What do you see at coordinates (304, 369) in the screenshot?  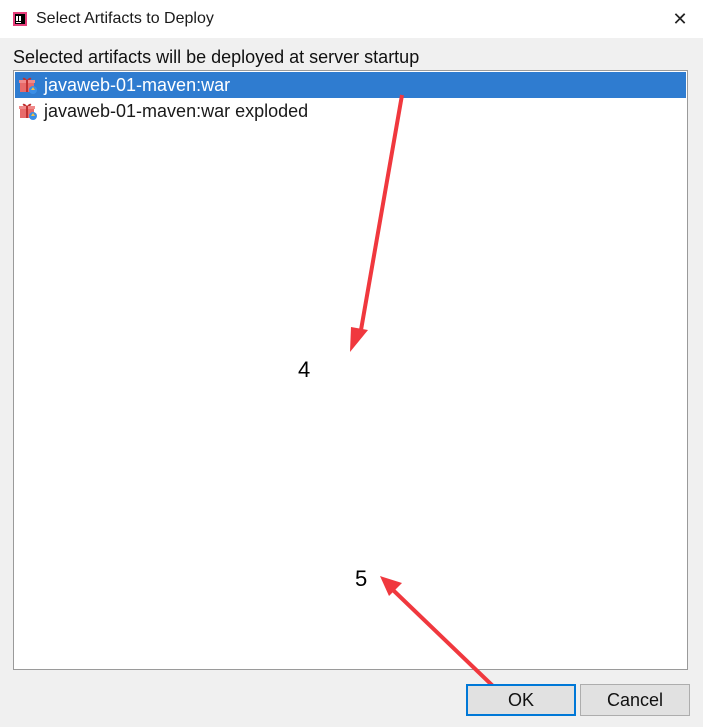 I see `annotation-step-4: 4` at bounding box center [304, 369].